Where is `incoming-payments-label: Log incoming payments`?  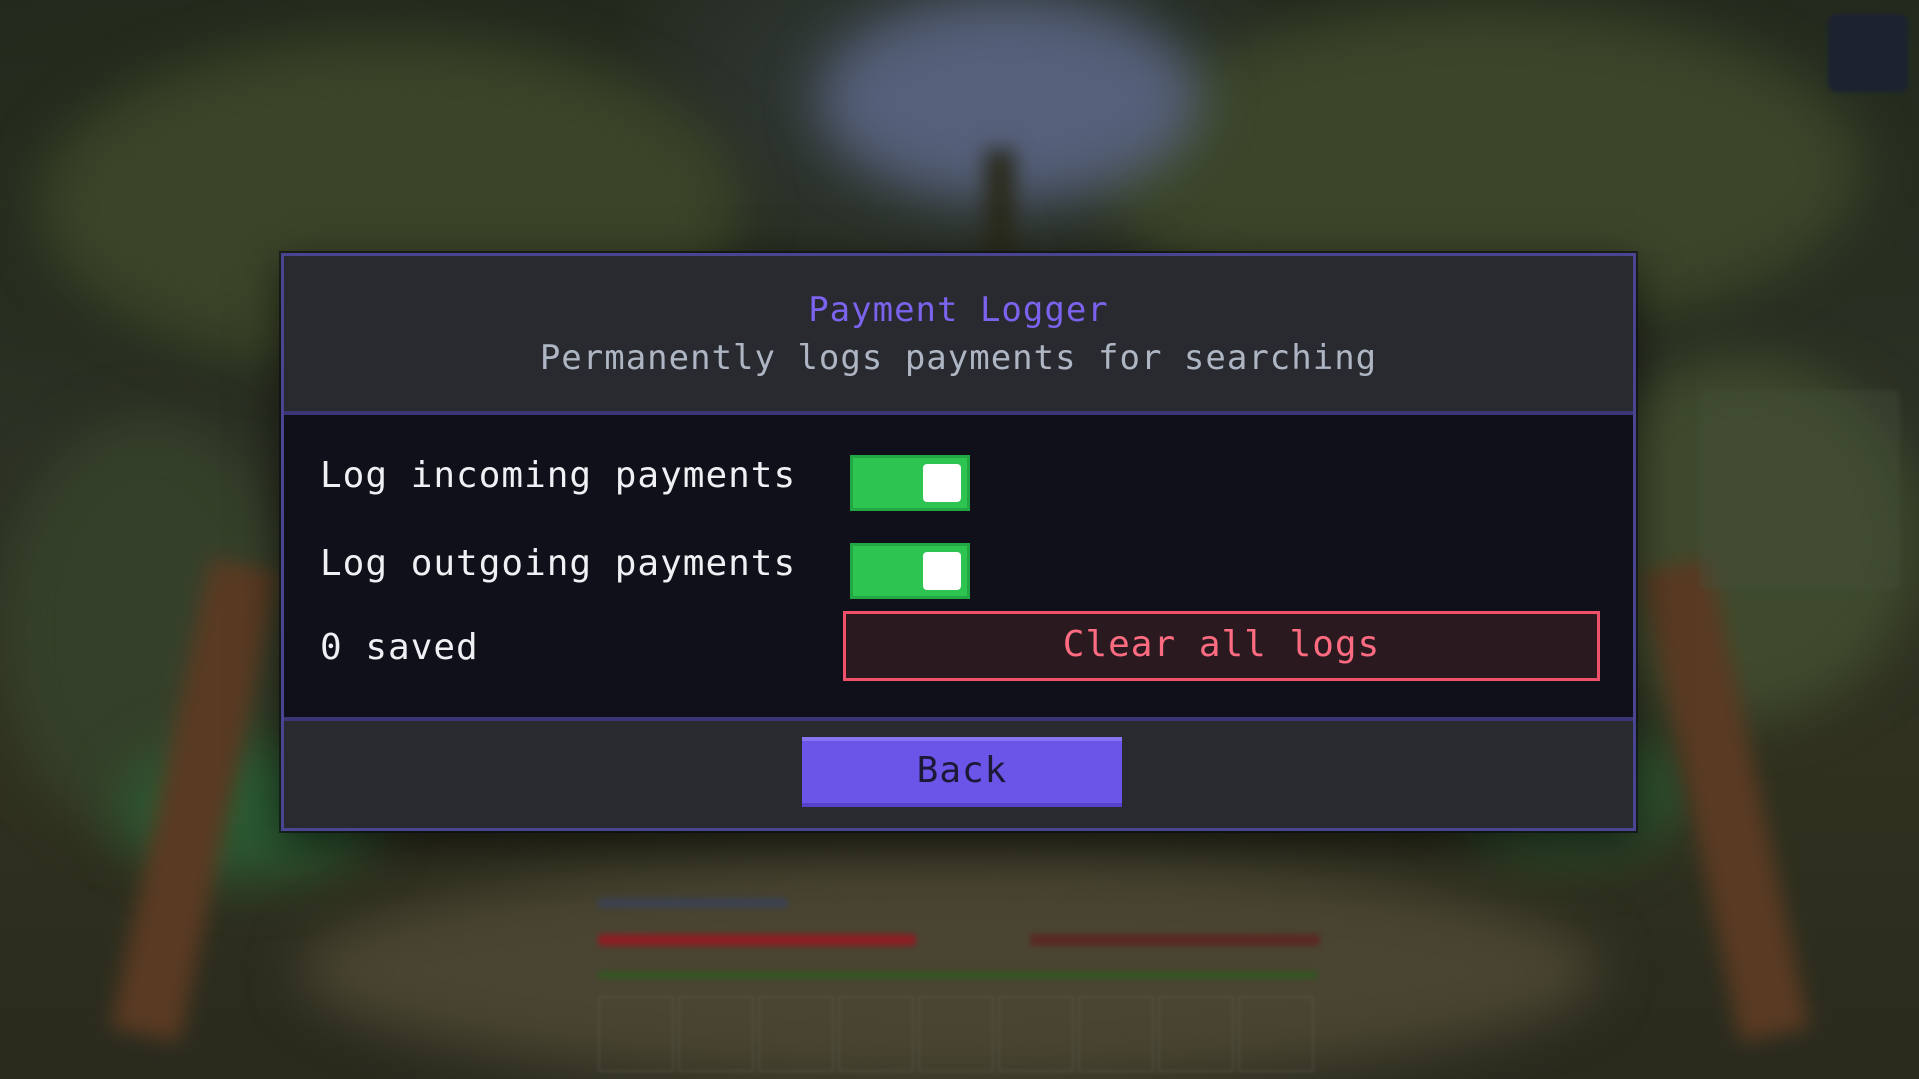
incoming-payments-label: Log incoming payments is located at coordinates (558, 475).